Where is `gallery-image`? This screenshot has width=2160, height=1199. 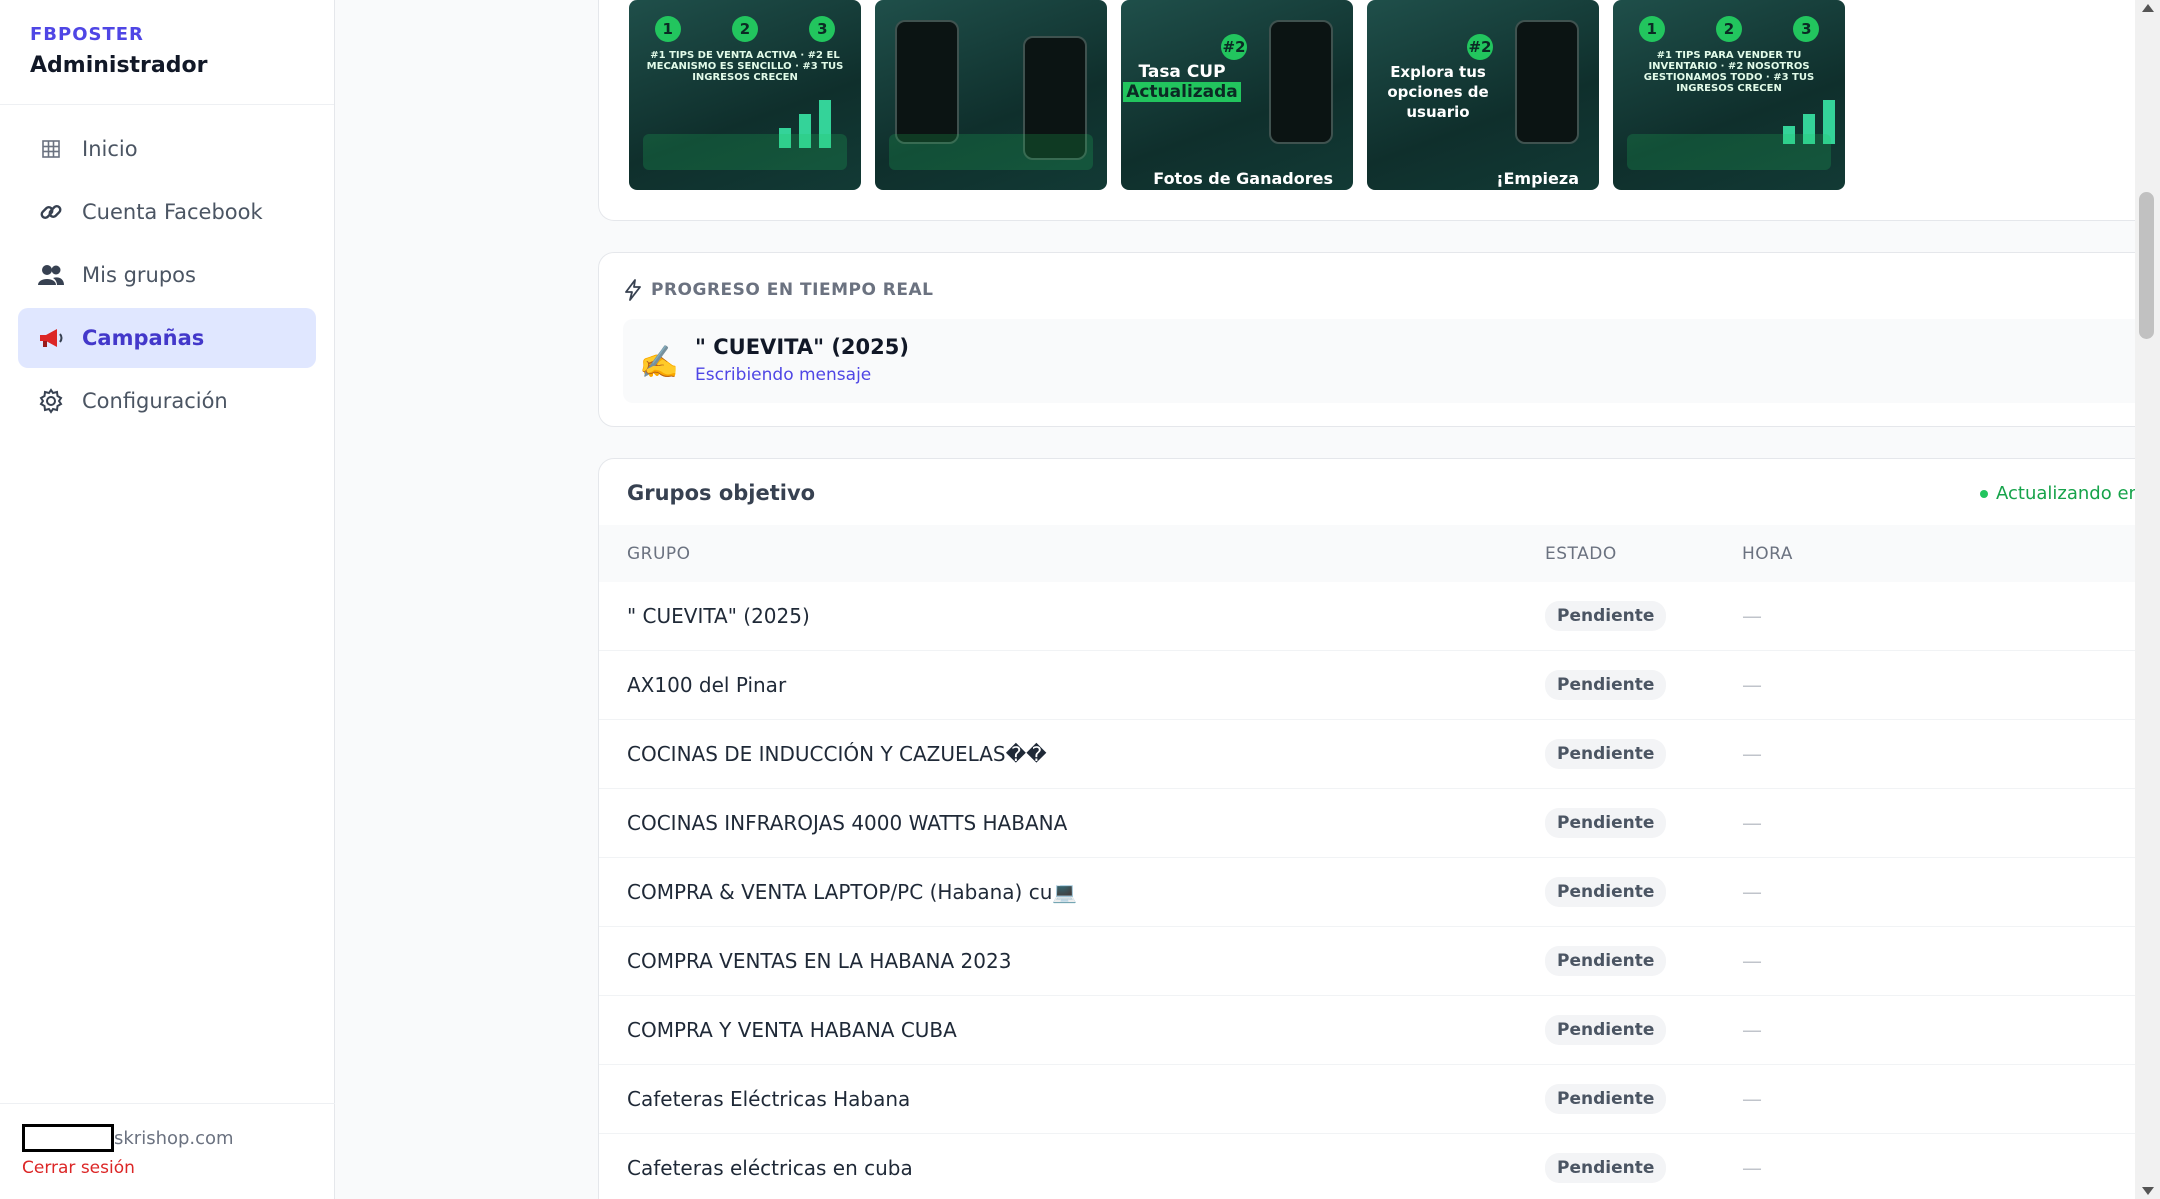 gallery-image is located at coordinates (991, 95).